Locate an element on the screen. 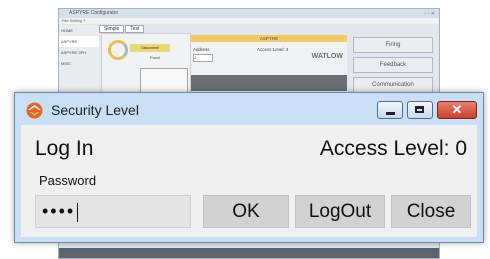 Image resolution: width=490 pixels, height=259 pixels. maximize-icon is located at coordinates (420, 110).